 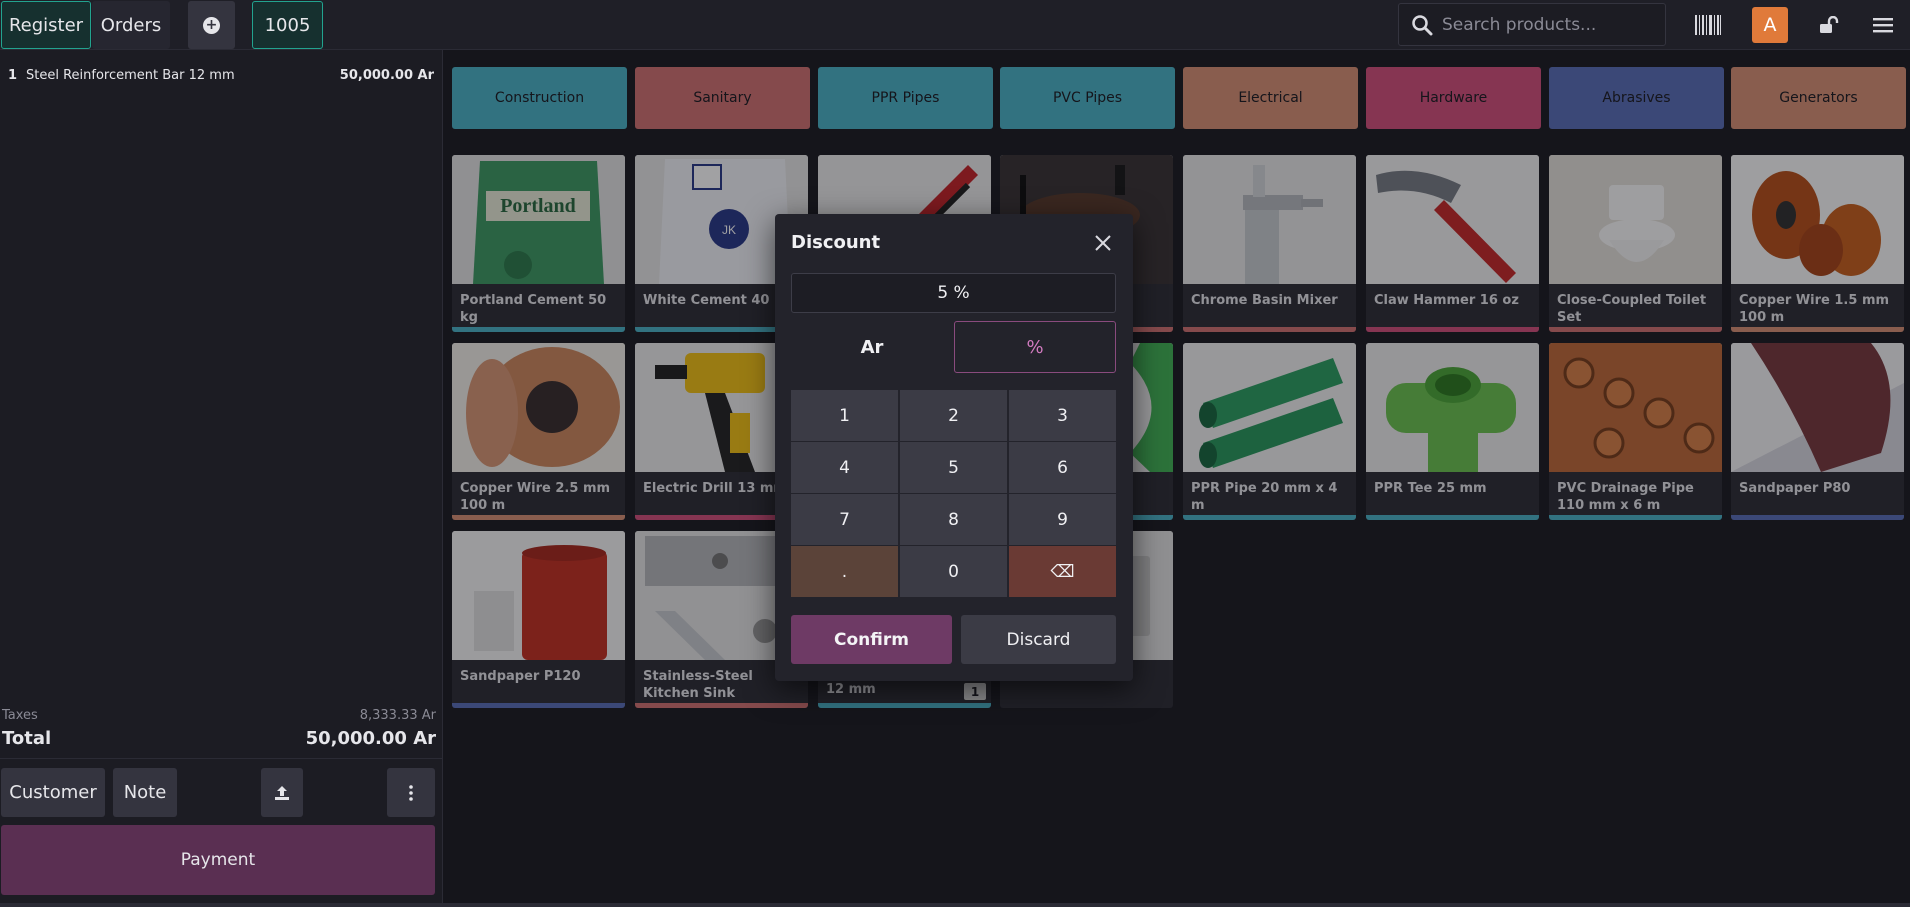 I want to click on numpad-key-5: 5, so click(x=953, y=467).